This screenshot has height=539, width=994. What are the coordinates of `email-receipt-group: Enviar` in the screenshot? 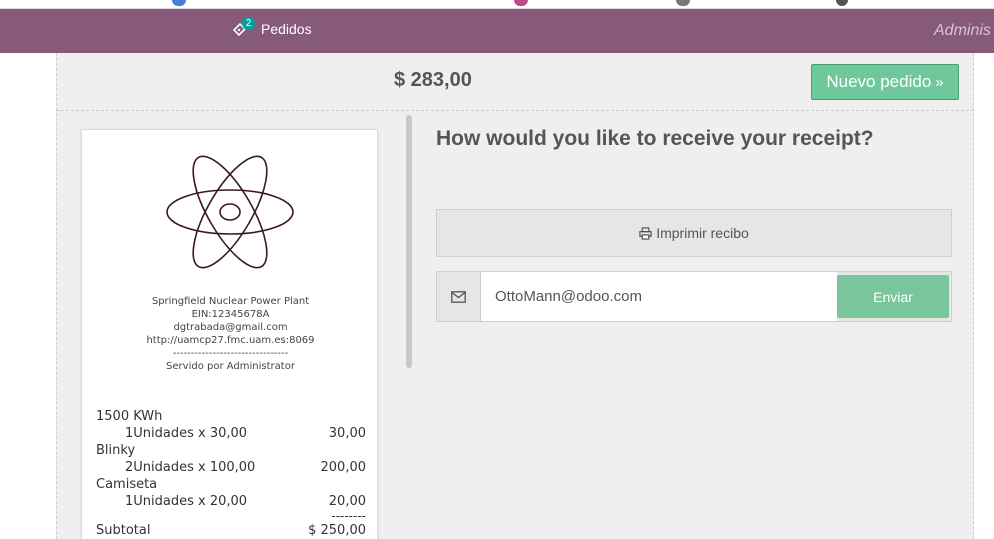 It's located at (694, 296).